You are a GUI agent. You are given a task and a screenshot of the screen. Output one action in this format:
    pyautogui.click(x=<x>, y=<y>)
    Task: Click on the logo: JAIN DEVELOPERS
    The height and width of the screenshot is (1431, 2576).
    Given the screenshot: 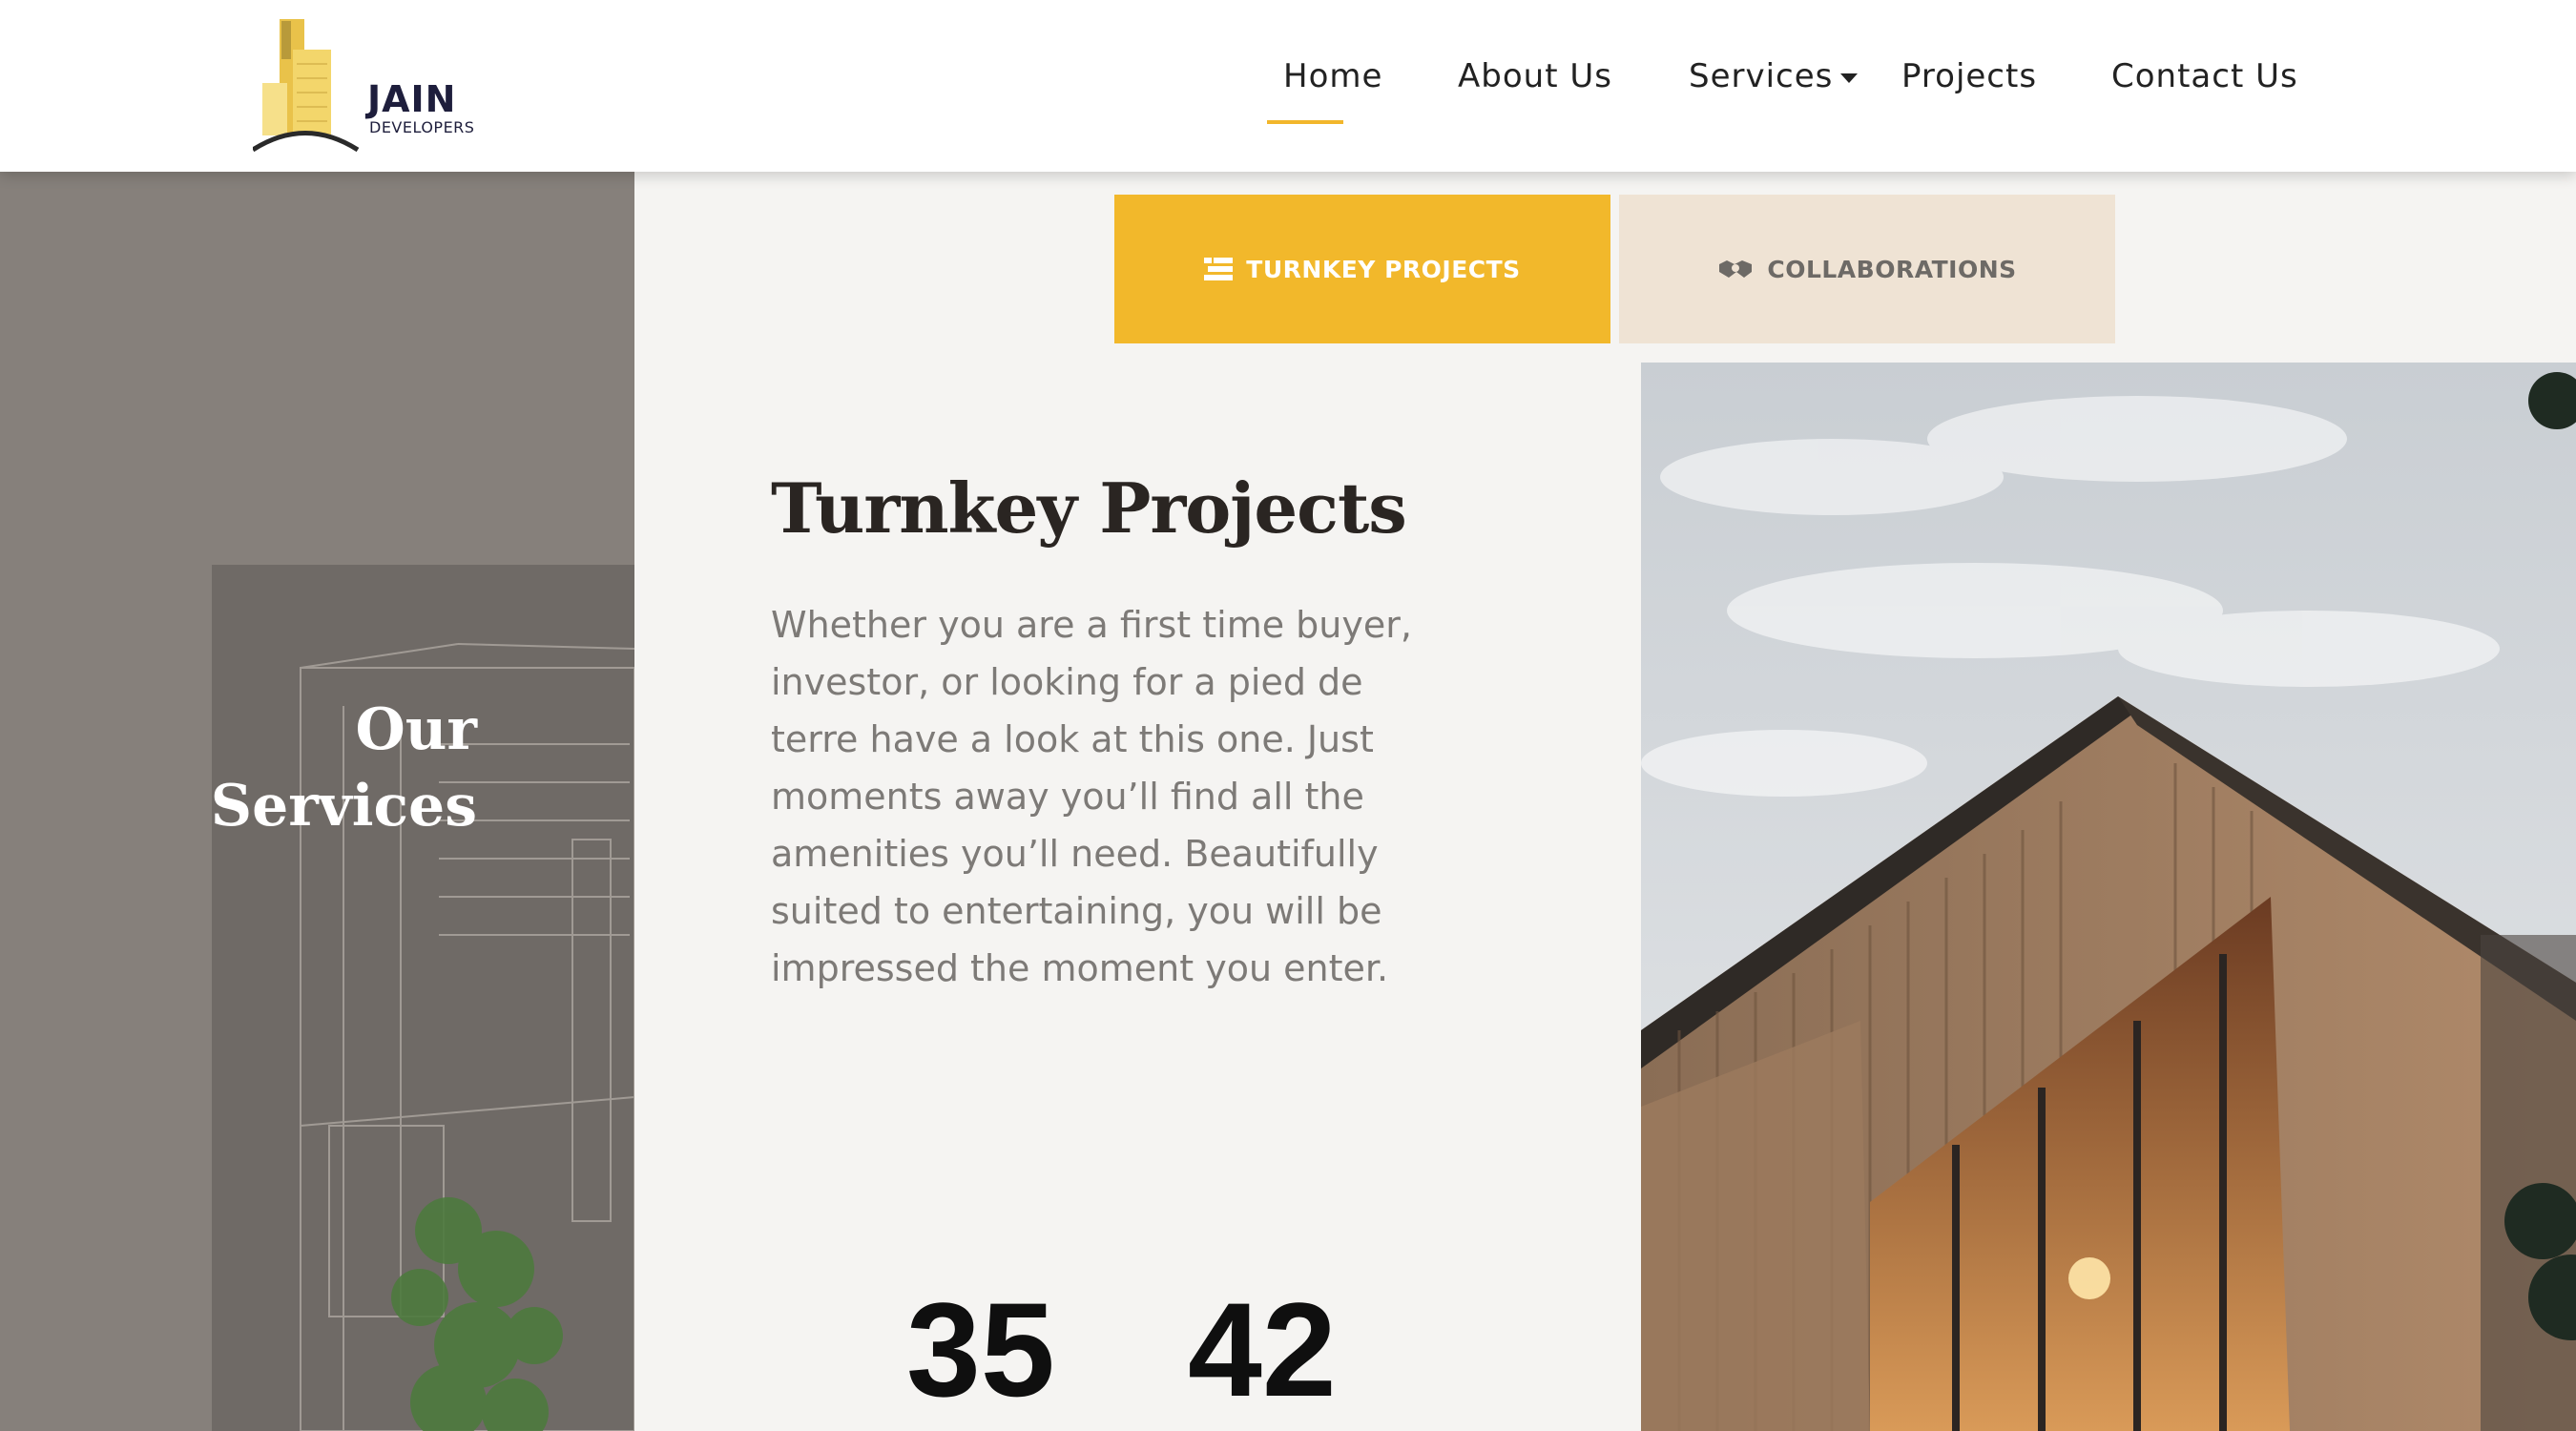 What is the action you would take?
    pyautogui.click(x=377, y=83)
    